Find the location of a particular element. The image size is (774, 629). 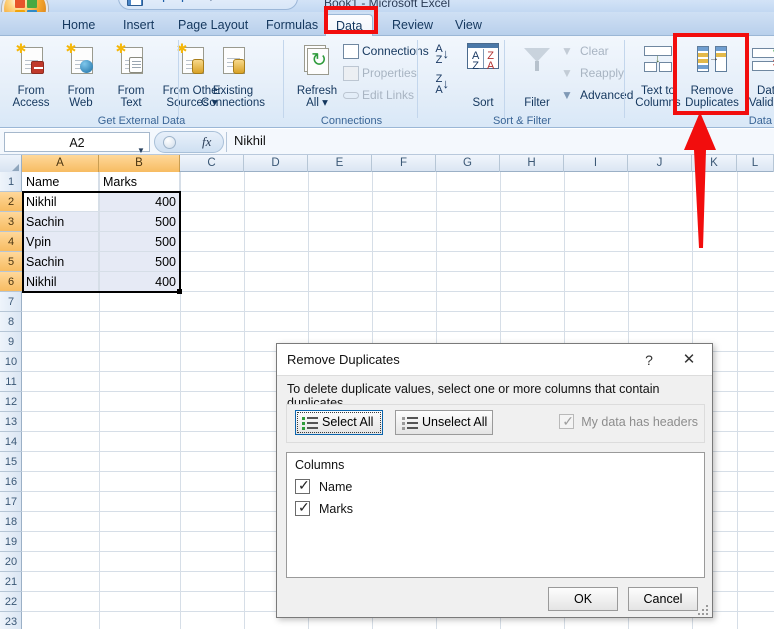

quick-access-toolbar: ↰ ↱ ▼ is located at coordinates (208, 5).